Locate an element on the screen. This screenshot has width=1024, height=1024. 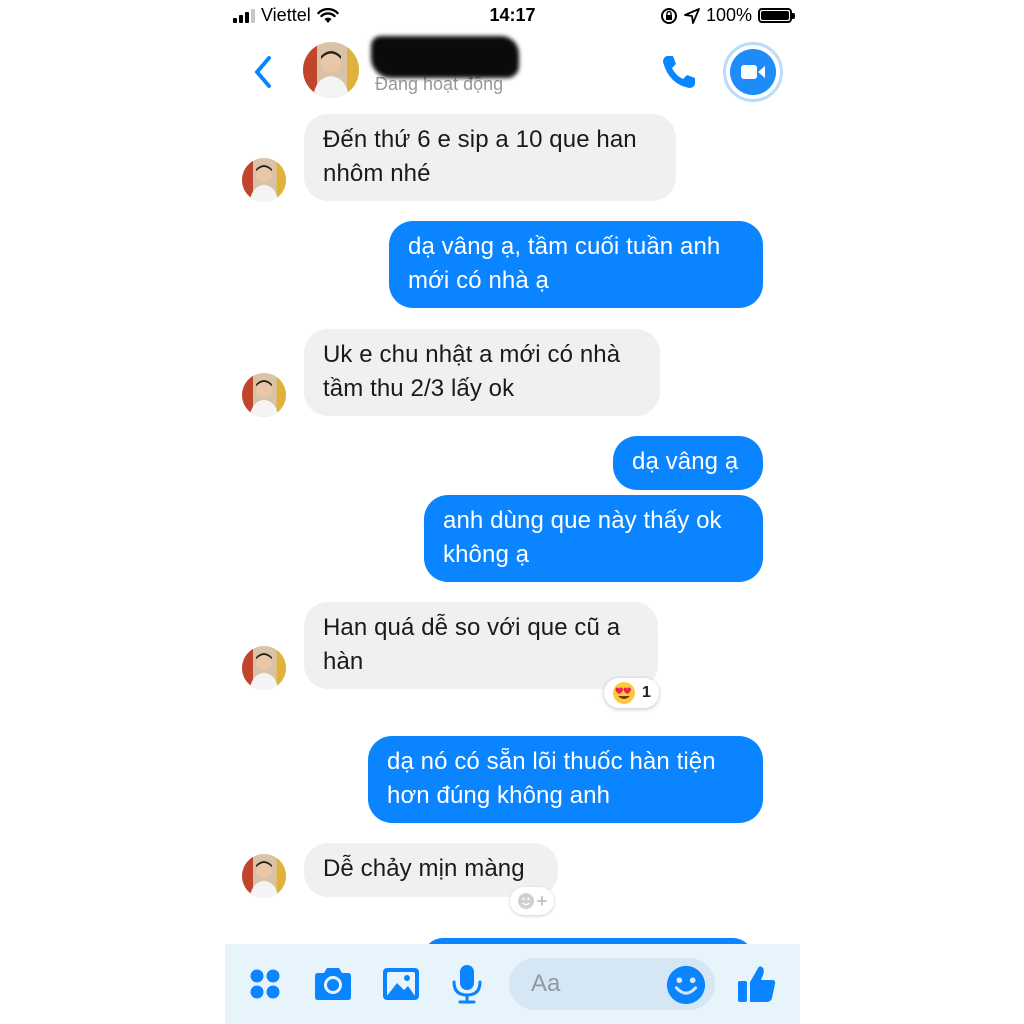
smiley-outline-icon is located at coordinates (525, 901).